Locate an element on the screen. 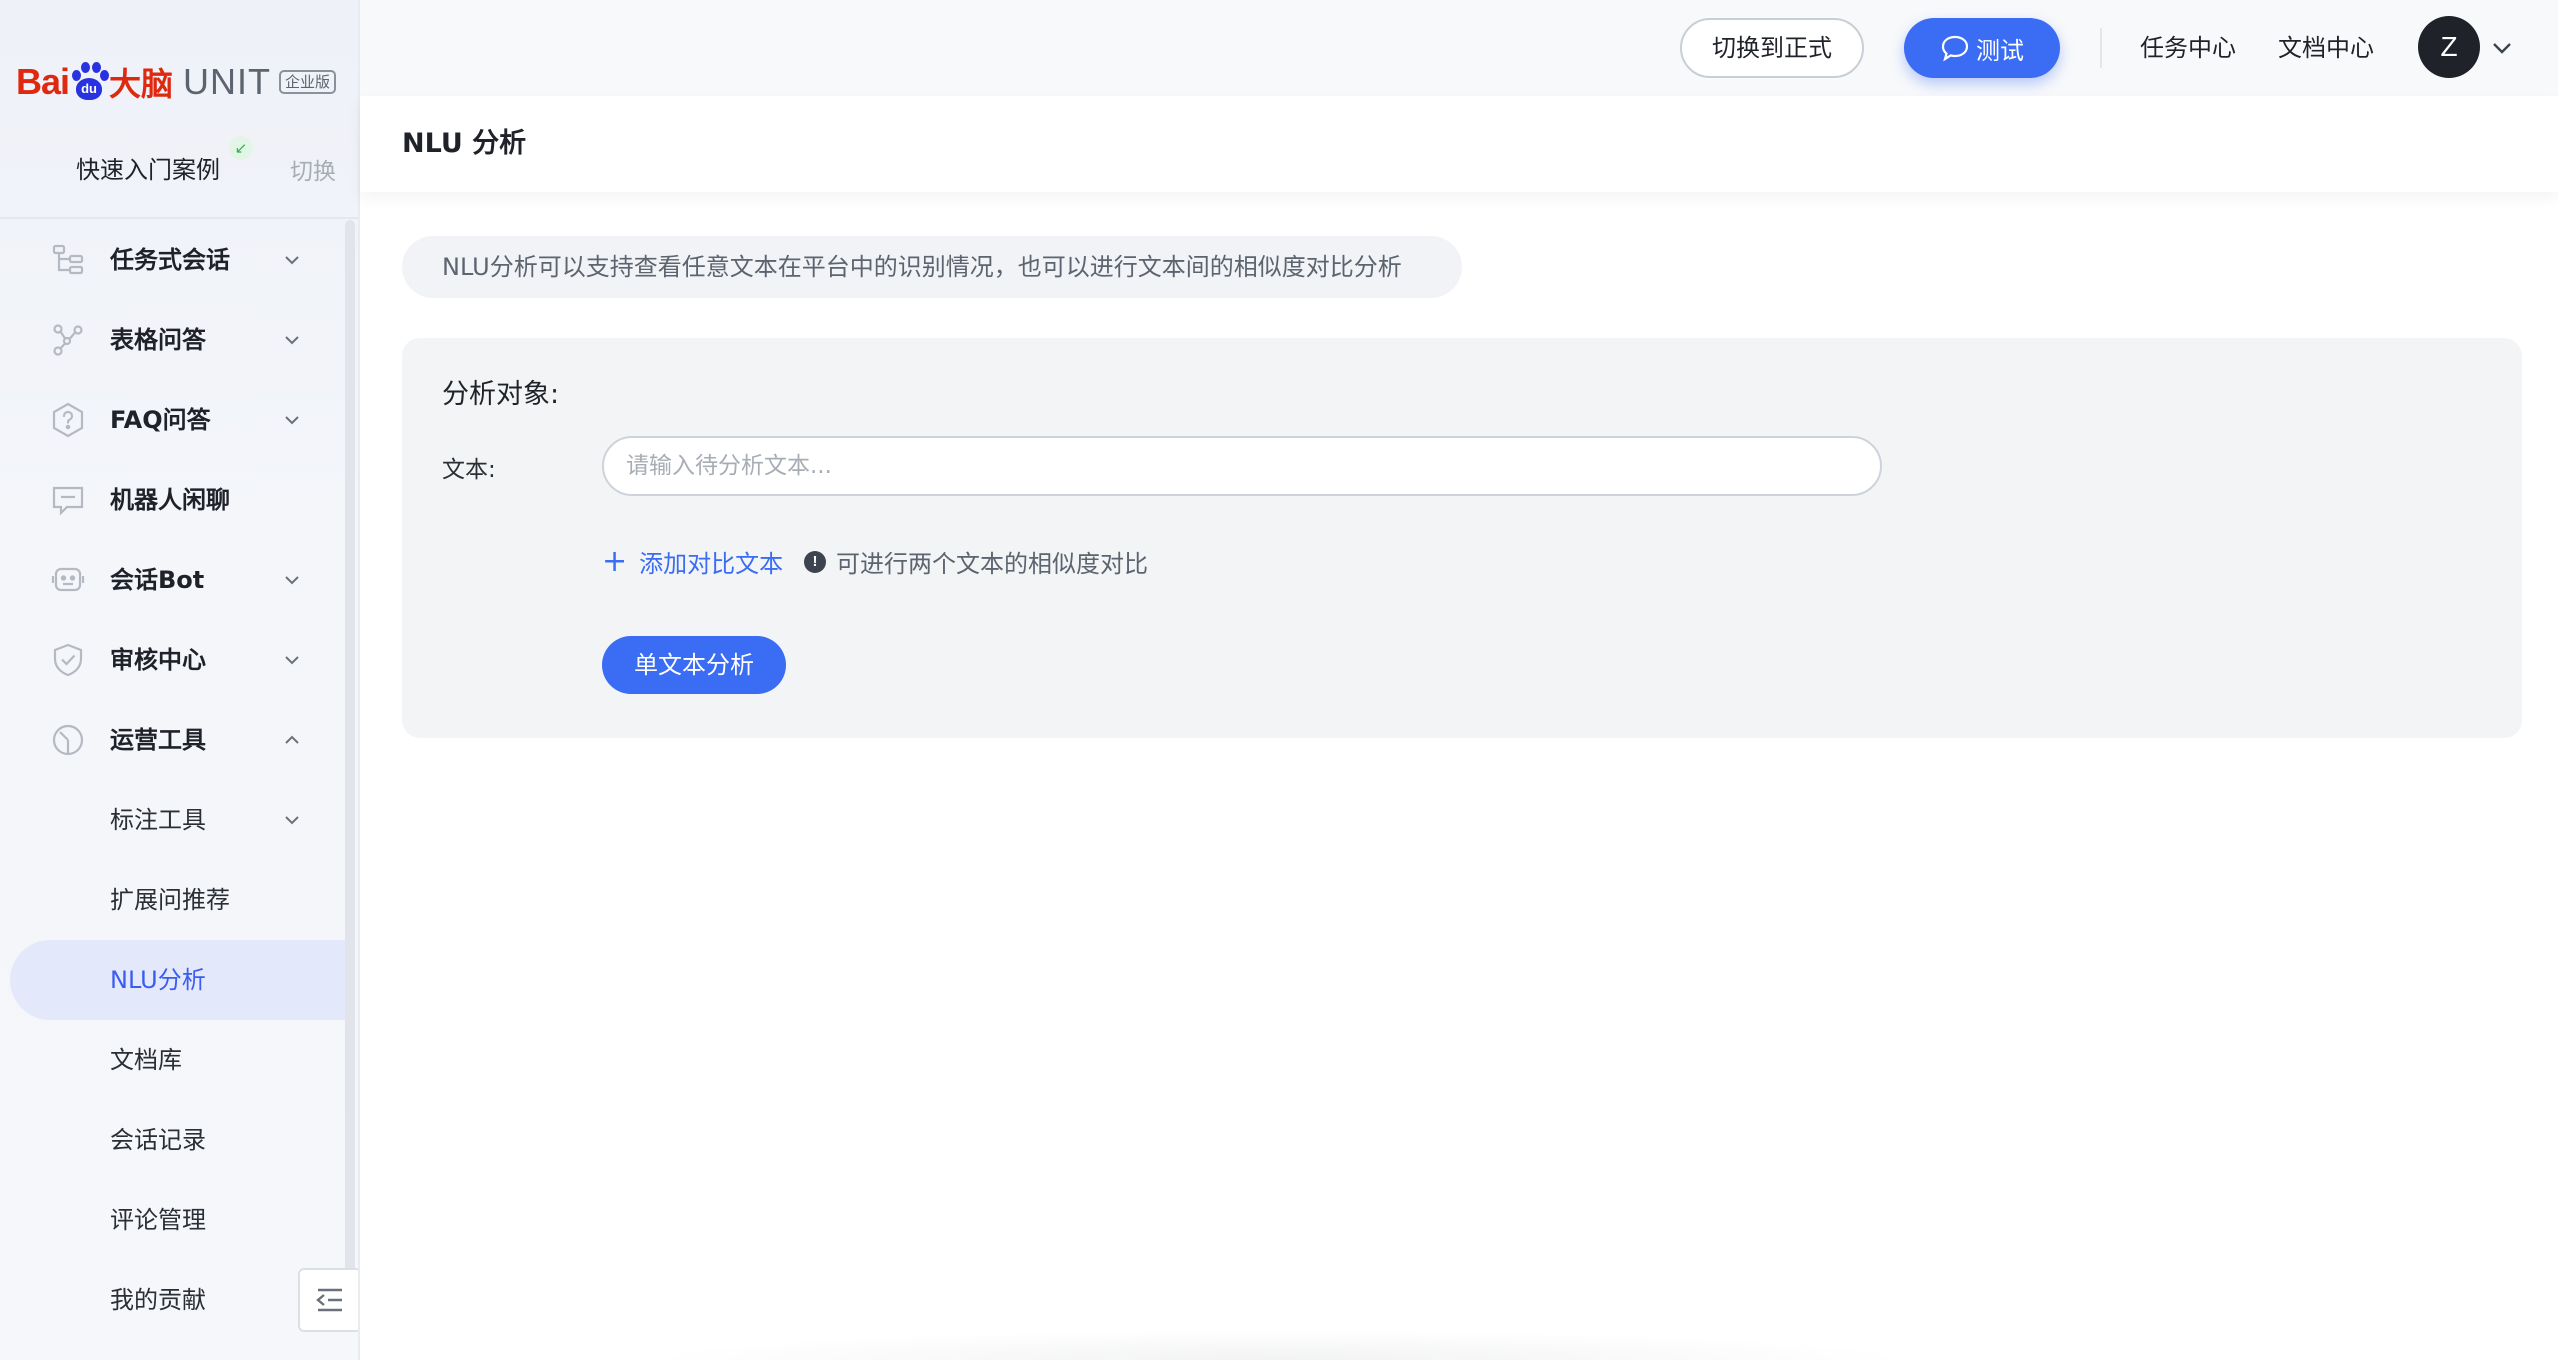 Image resolution: width=2558 pixels, height=1360 pixels. logo-danao-text: 大脑 is located at coordinates (141, 84).